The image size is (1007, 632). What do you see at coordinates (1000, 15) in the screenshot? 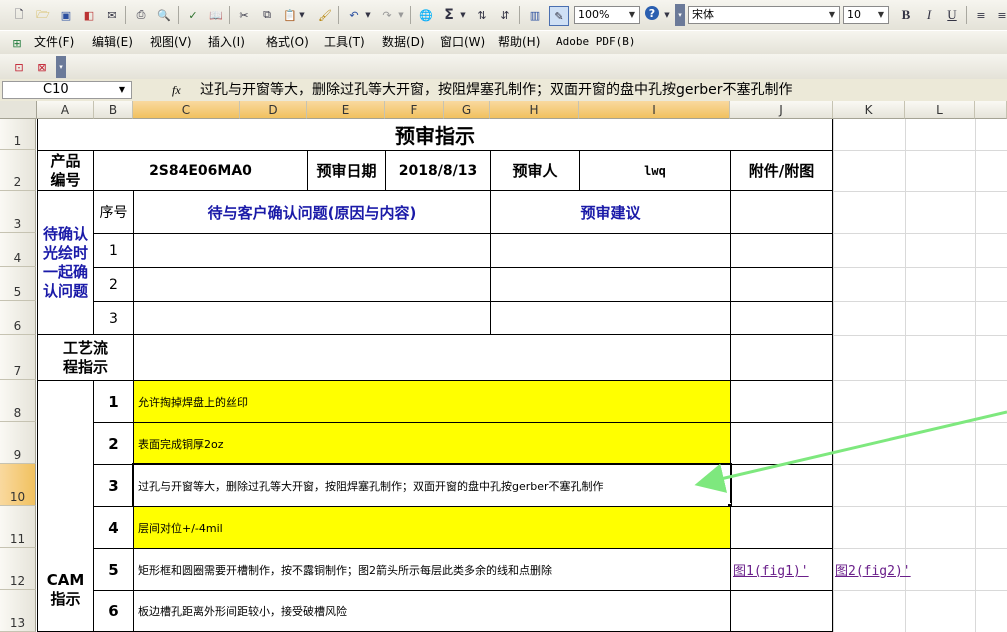
I see `align-center-icon: ≡` at bounding box center [1000, 15].